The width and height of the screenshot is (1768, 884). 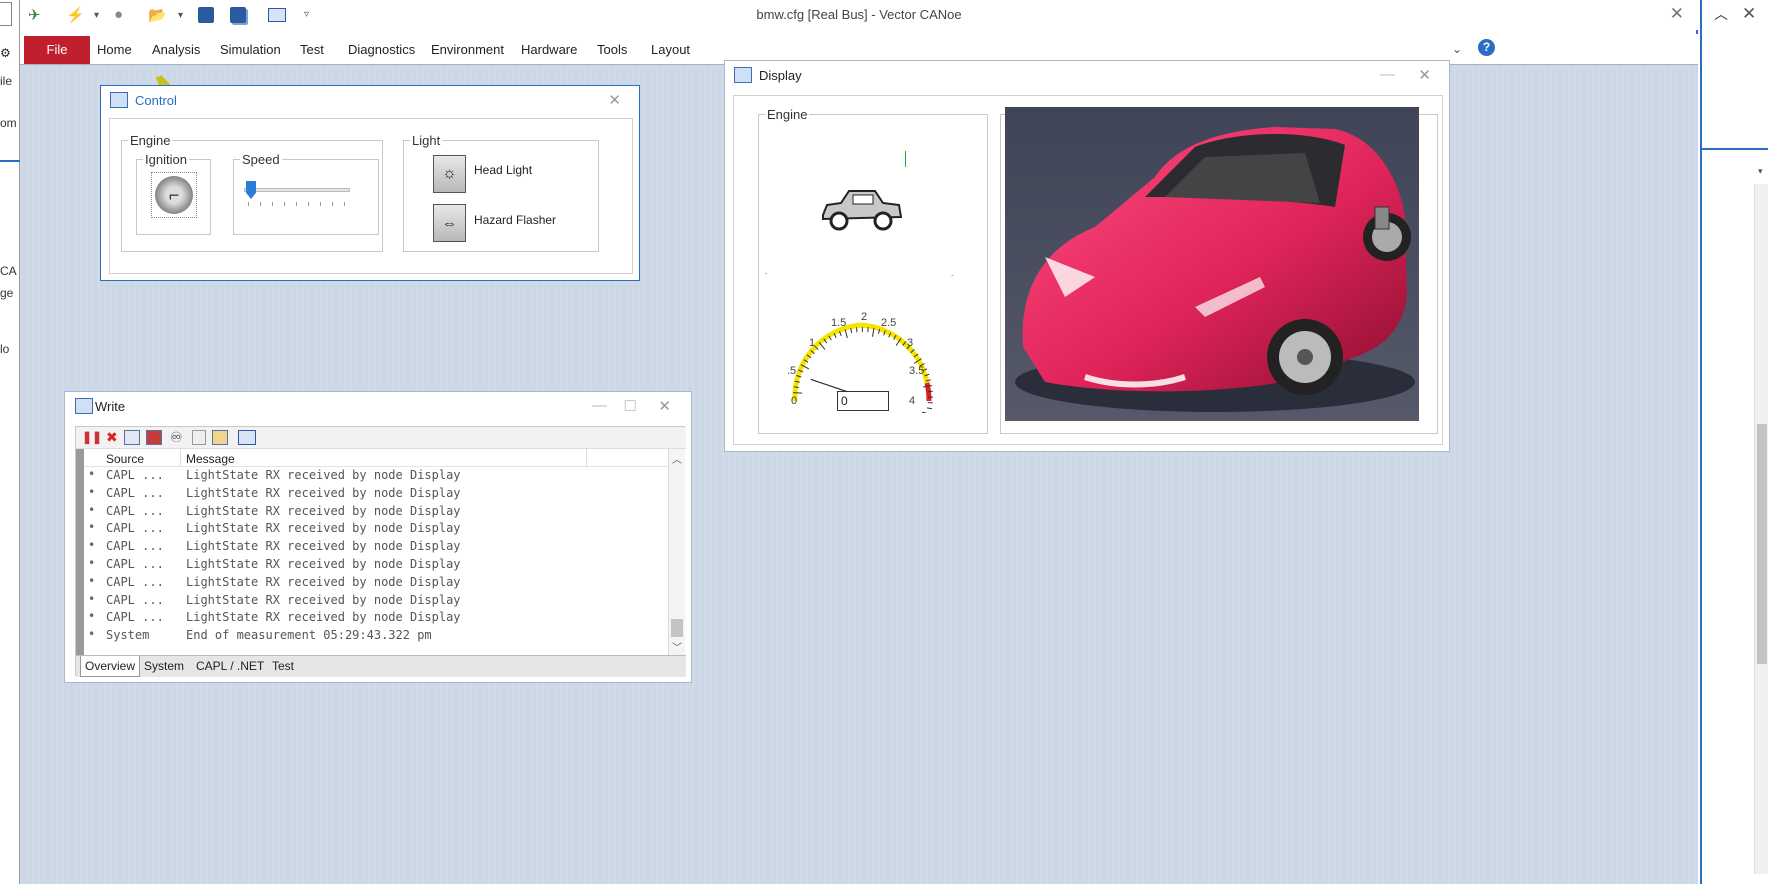 I want to click on speed-group: Speed, so click(x=306, y=193).